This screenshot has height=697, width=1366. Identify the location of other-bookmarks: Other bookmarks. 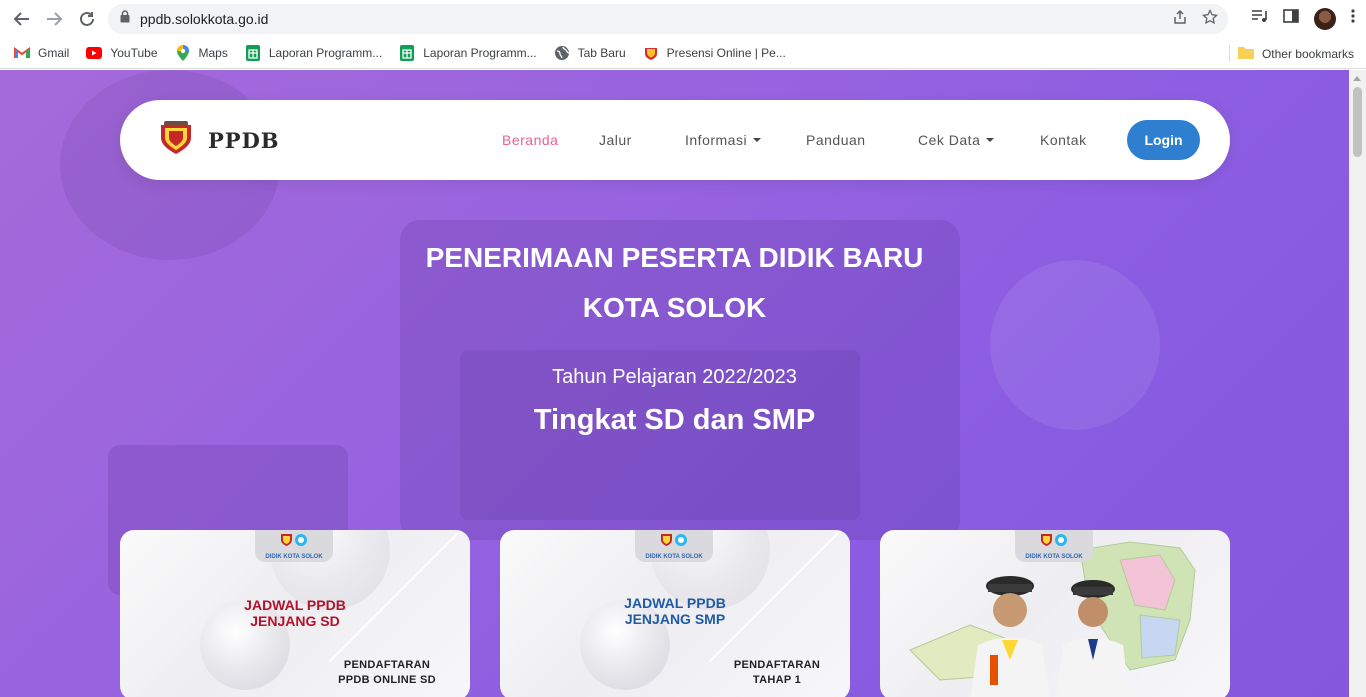
(1295, 53).